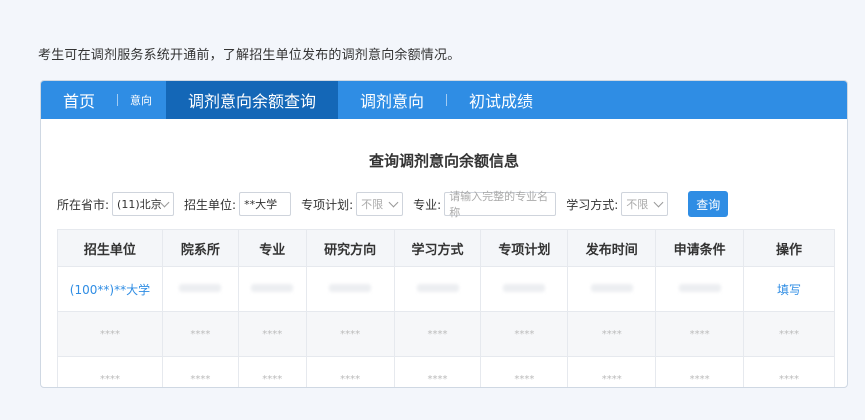  I want to click on major-placeholder: 请输入完整的专业名称, so click(499, 204).